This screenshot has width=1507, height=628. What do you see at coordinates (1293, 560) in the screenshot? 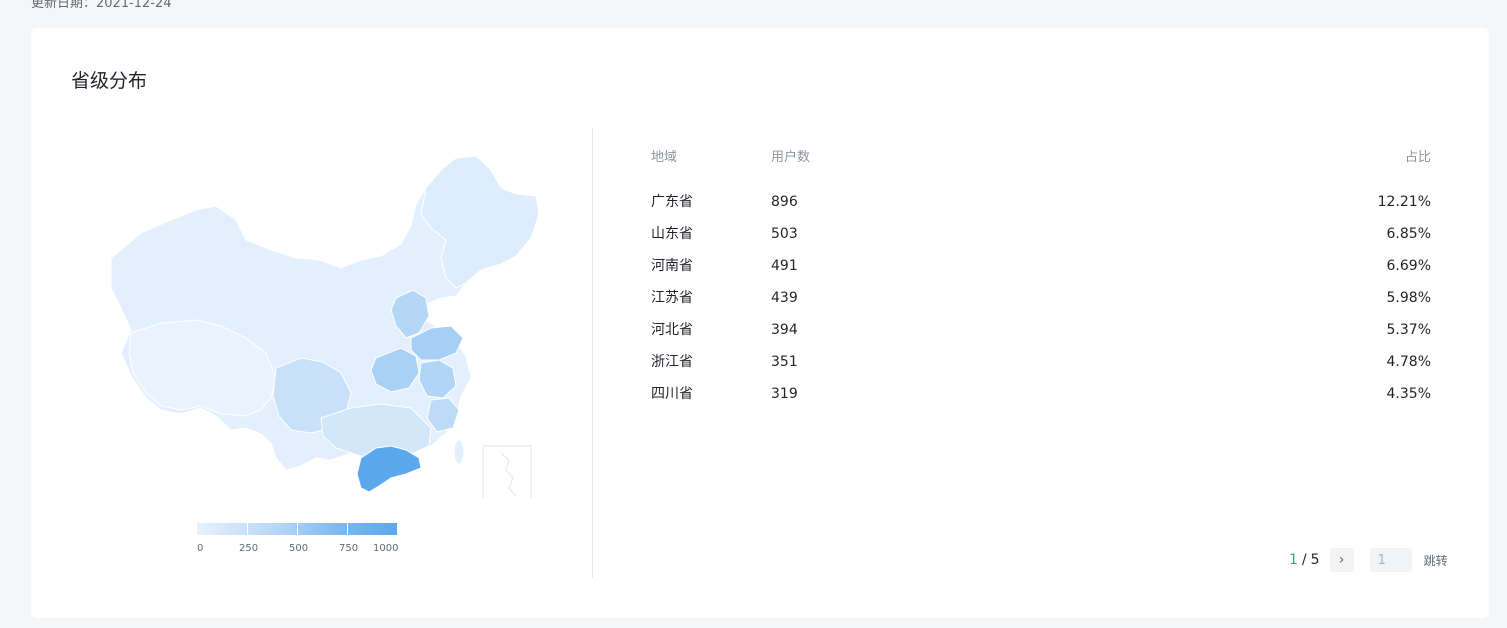
I see `pagination-current-page: 1` at bounding box center [1293, 560].